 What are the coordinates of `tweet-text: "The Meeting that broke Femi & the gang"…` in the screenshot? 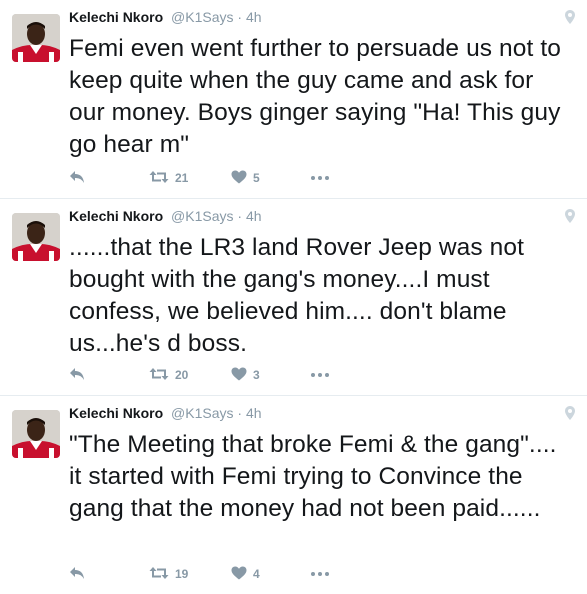 It's located at (313, 476).